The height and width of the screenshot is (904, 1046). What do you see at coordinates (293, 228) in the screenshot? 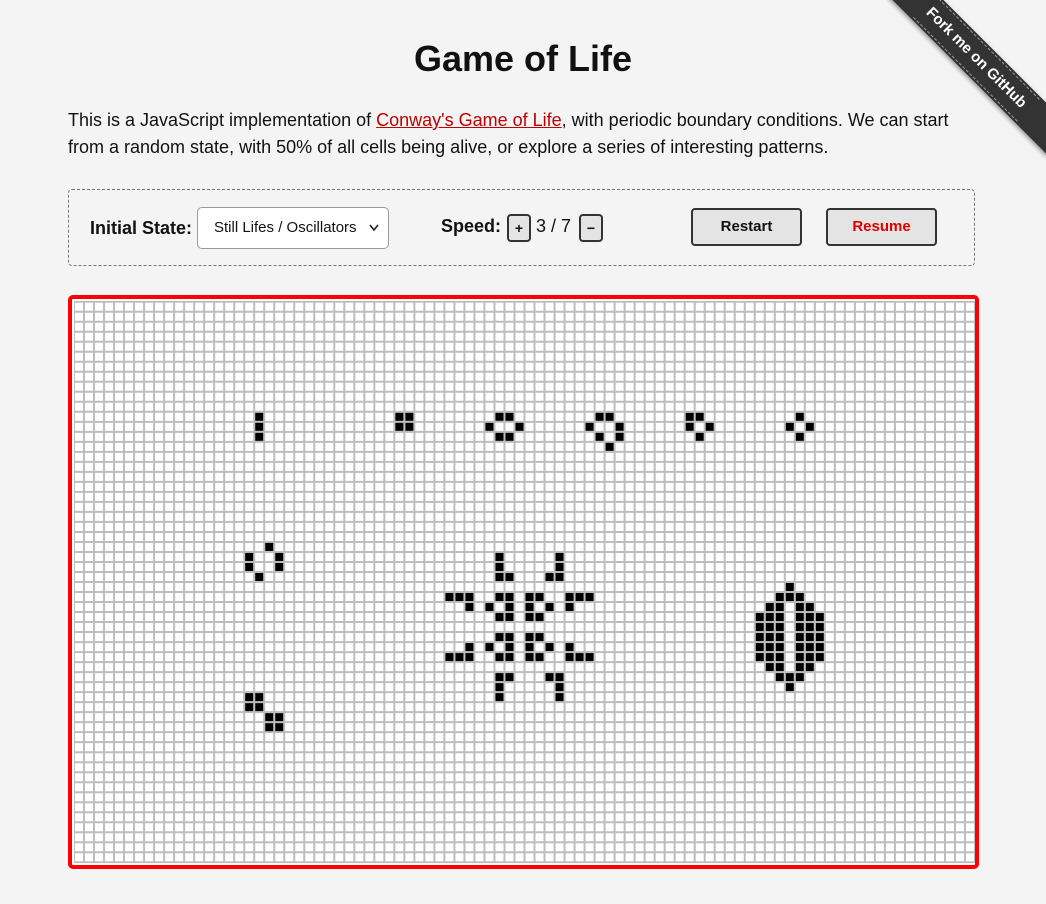
I see `initial-state-select: Still Lifes / Oscillators` at bounding box center [293, 228].